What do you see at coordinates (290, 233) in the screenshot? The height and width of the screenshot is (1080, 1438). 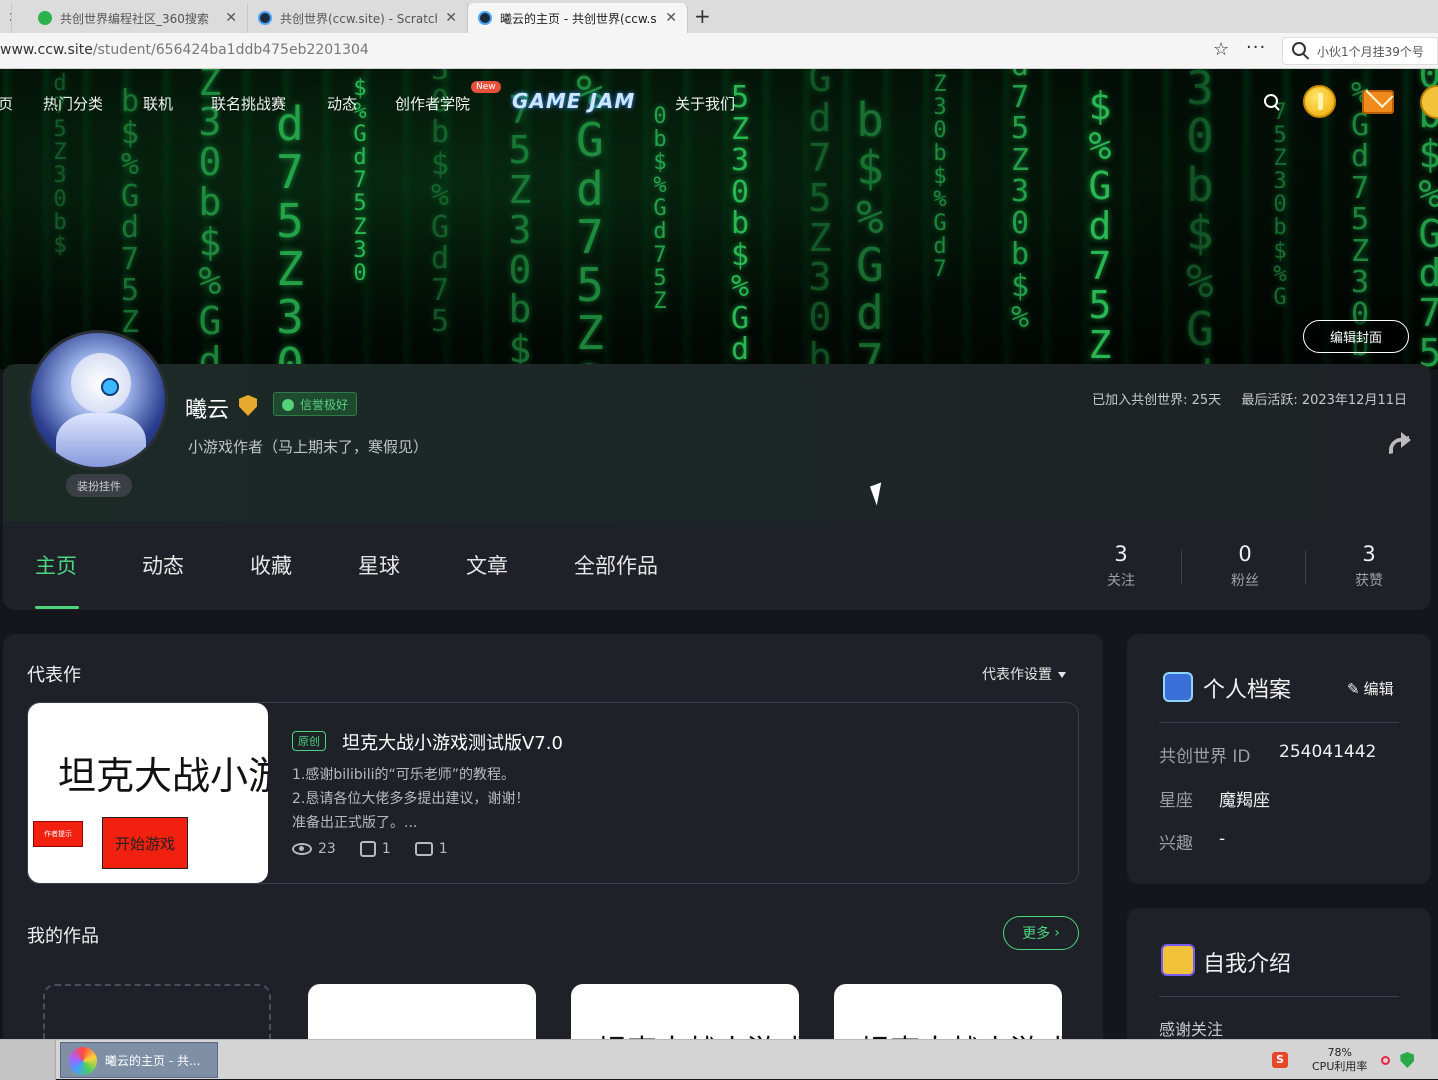 I see `matrix-column: d 7 5 Z 3 0 b $ %` at bounding box center [290, 233].